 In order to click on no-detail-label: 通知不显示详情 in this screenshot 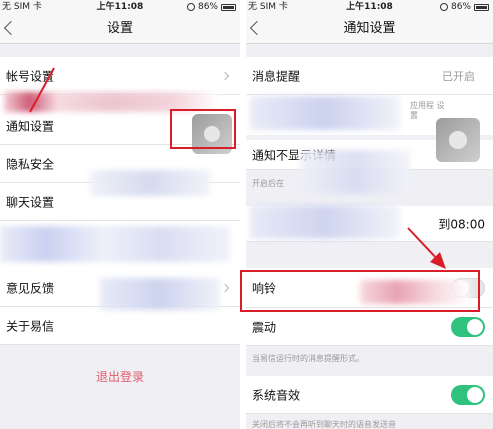, I will do `click(294, 155)`.